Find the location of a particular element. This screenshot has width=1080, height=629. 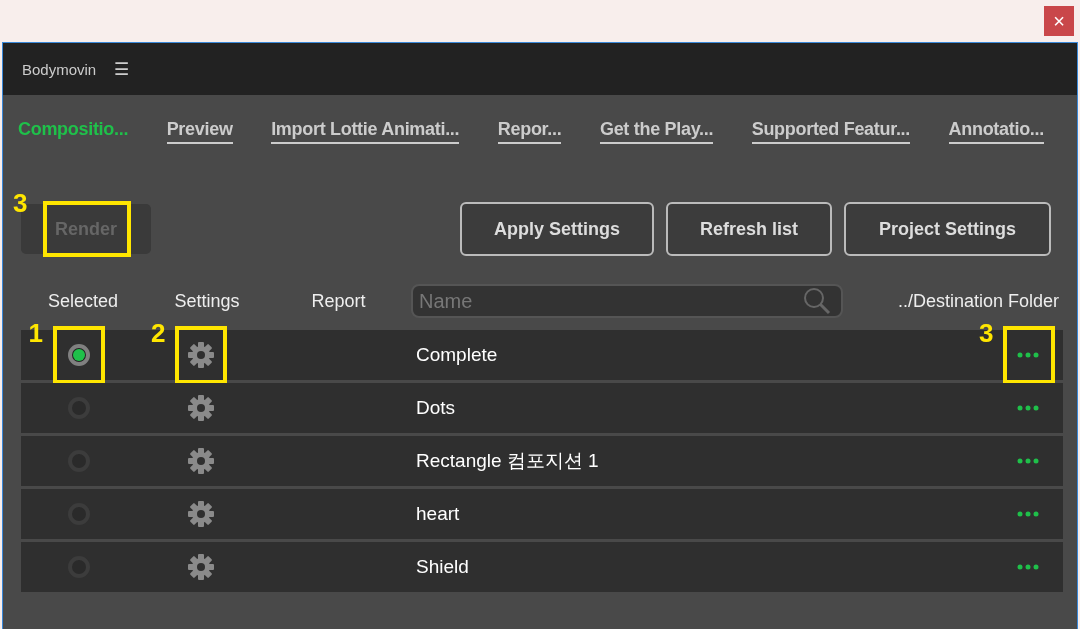

column-header: Settings is located at coordinates (207, 301).